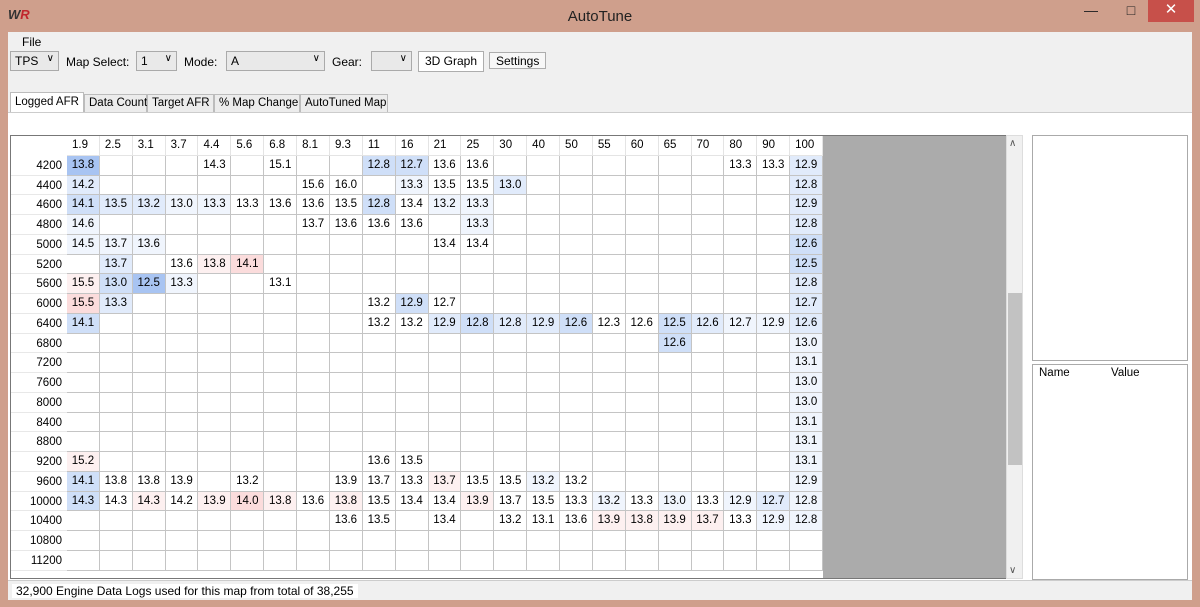 This screenshot has width=1200, height=607. Describe the element at coordinates (806, 462) in the screenshot. I see `table-cell: 13.1` at that location.